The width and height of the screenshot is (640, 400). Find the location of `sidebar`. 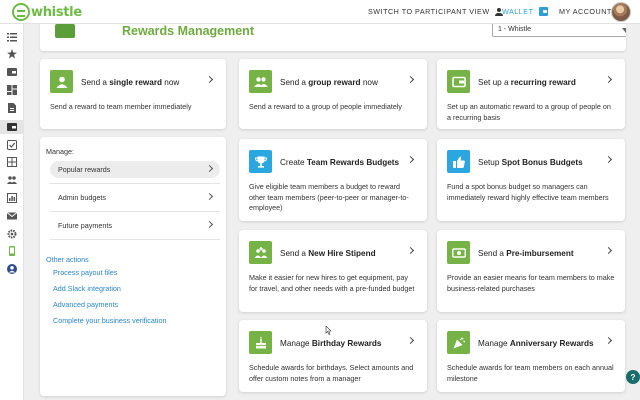

sidebar is located at coordinates (12, 212).